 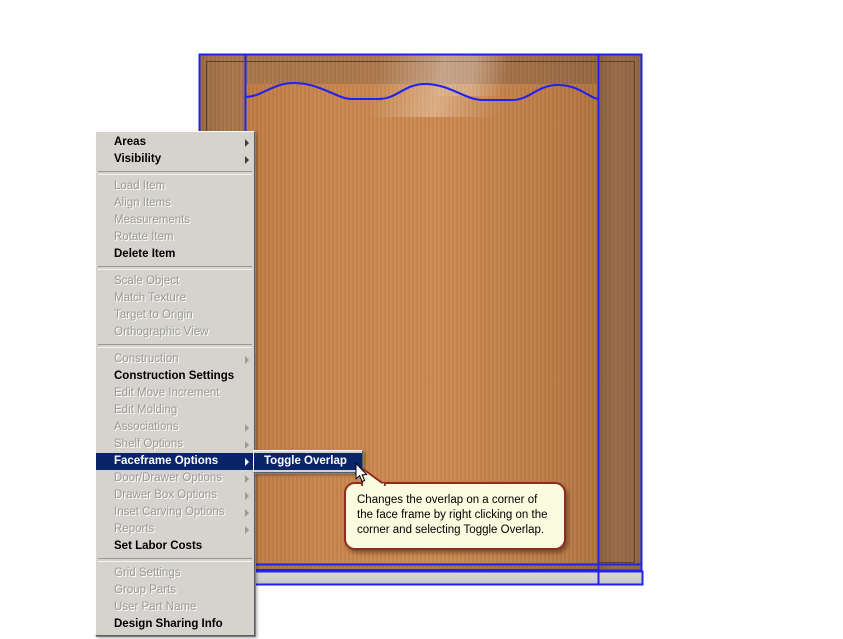 I want to click on menu-item-target-to-origin: Target to Origin, so click(x=175, y=315).